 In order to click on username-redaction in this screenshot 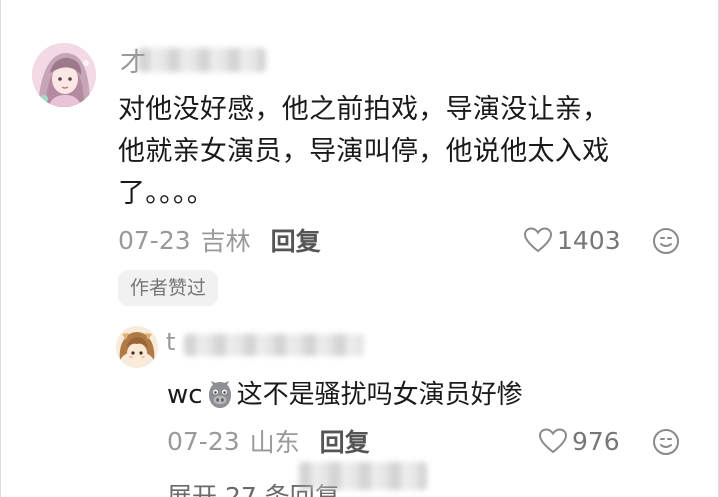, I will do `click(202, 60)`.